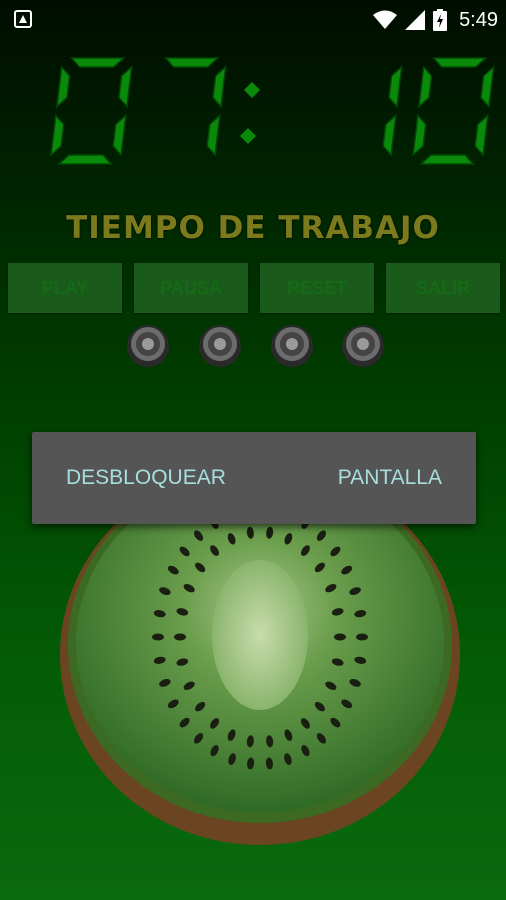 The image size is (506, 900). I want to click on play-button: PLAY, so click(65, 288).